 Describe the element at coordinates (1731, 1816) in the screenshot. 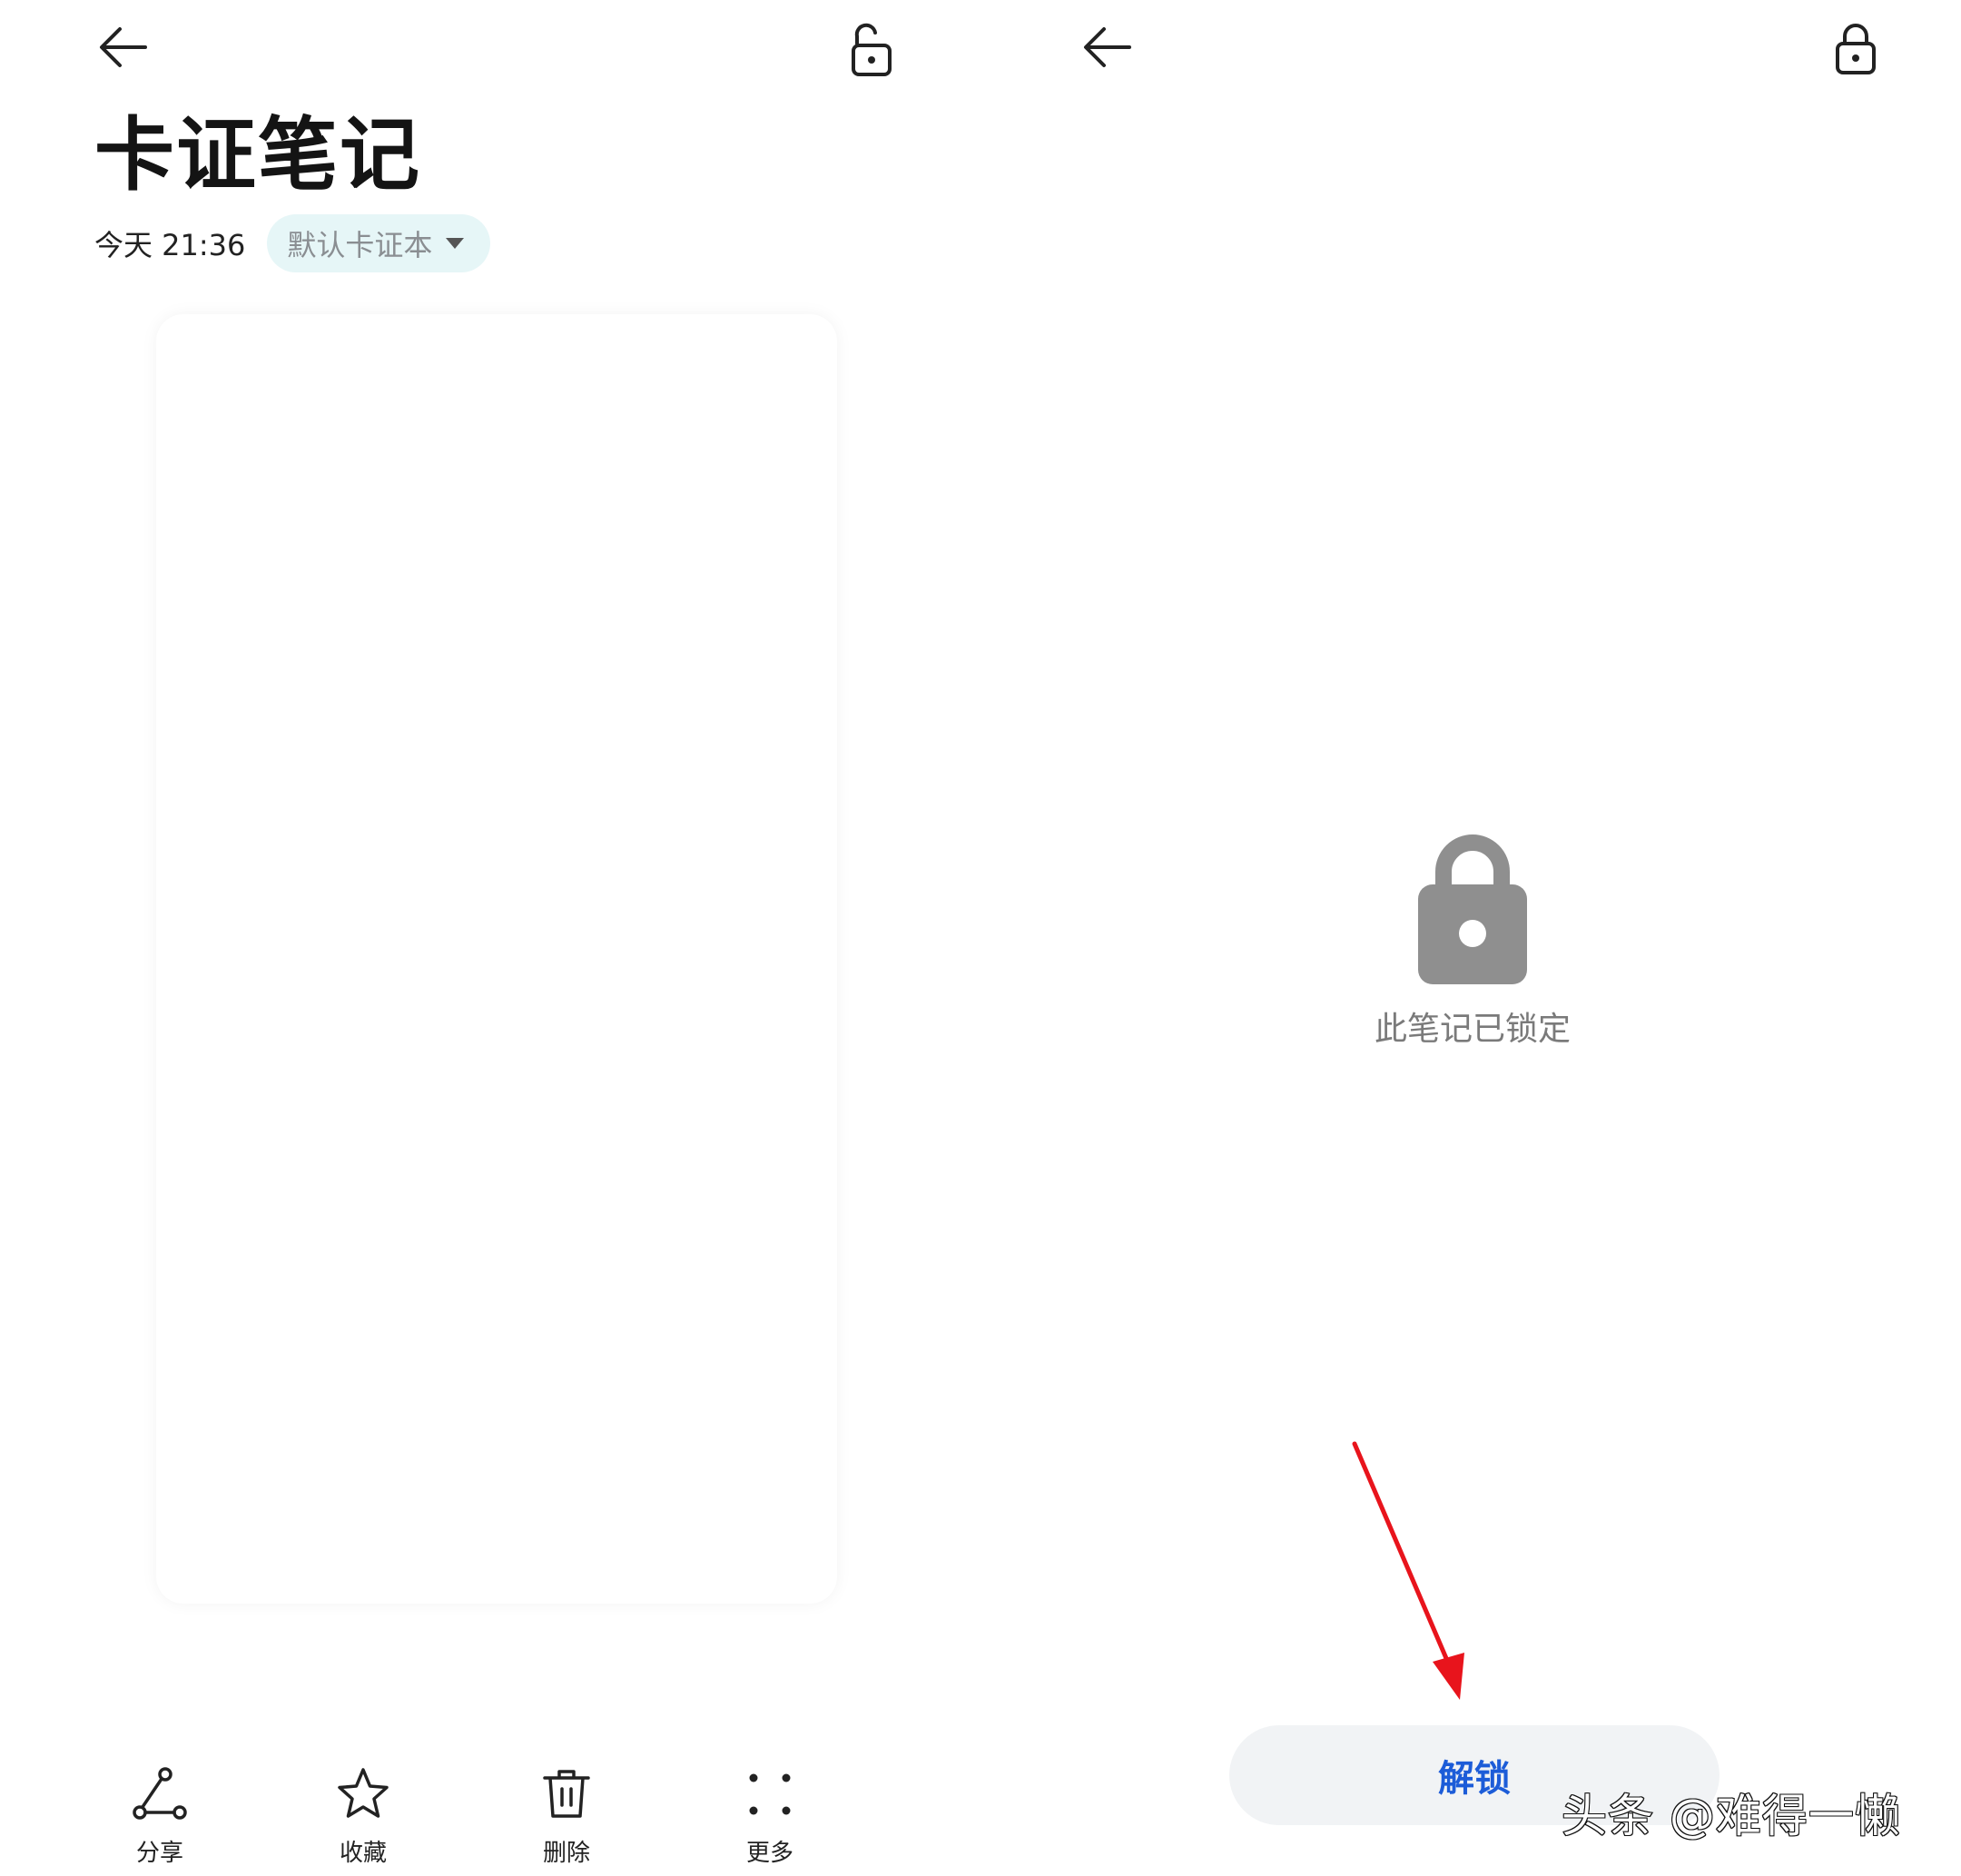

I see `watermark: 头条 @难得一懒` at that location.